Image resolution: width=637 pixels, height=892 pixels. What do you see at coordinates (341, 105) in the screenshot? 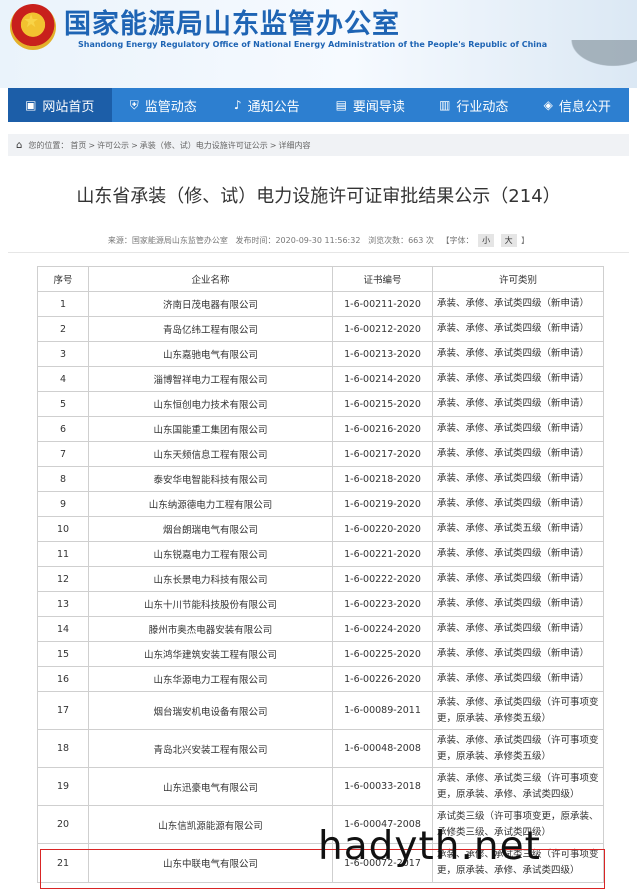
I see `newspaper-icon: ▤` at bounding box center [341, 105].